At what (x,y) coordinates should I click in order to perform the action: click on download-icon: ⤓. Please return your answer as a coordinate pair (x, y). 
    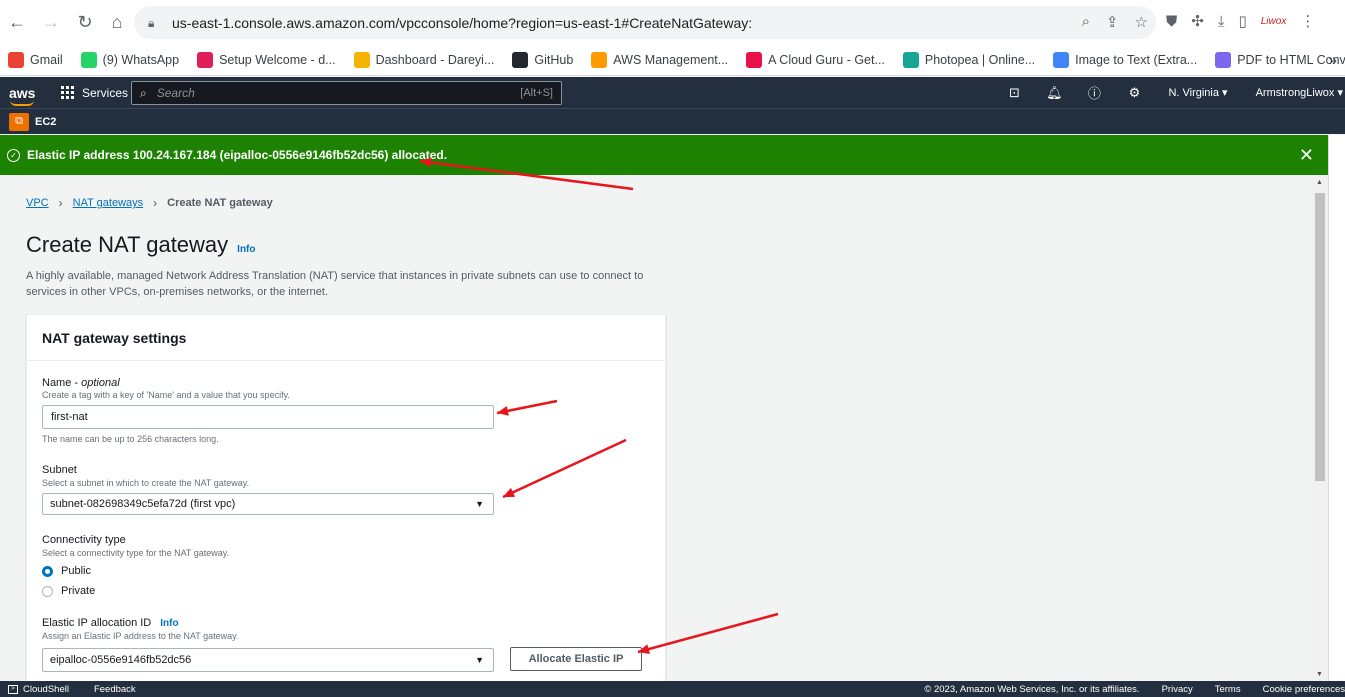
    Looking at the image, I should click on (1221, 21).